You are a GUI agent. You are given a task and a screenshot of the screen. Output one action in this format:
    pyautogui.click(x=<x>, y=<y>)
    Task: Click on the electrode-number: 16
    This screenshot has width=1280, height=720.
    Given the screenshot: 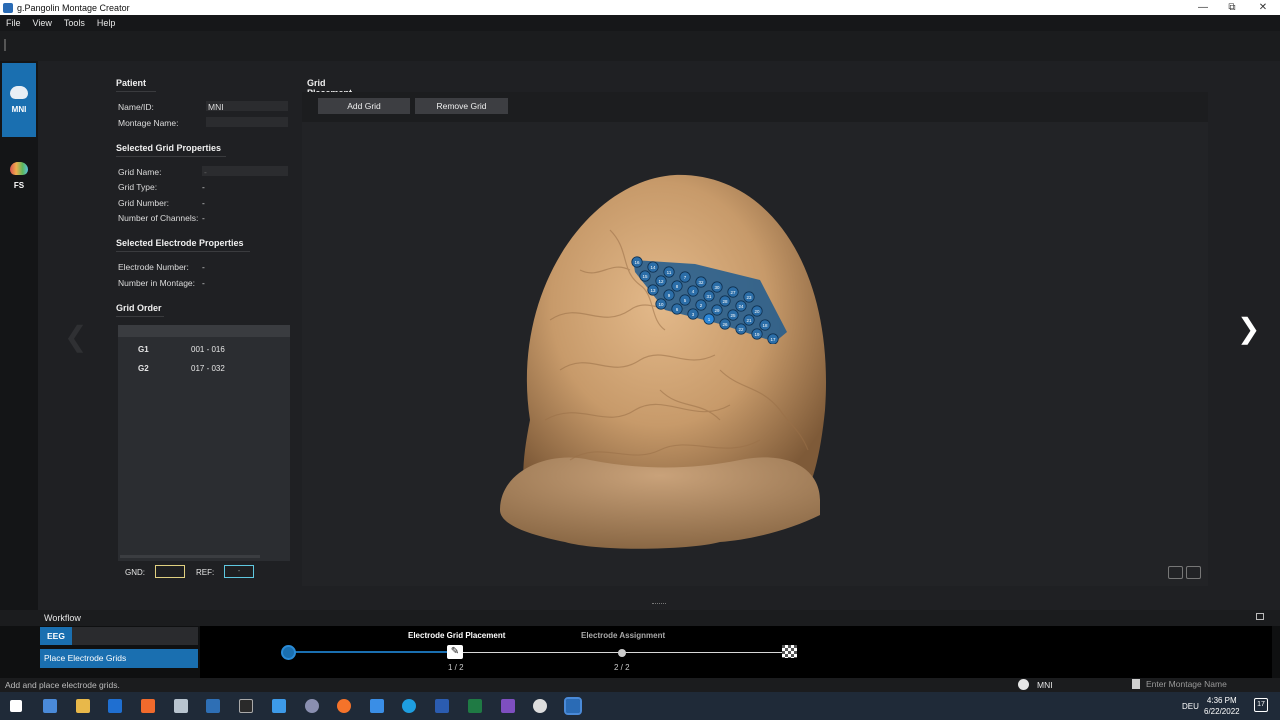 What is the action you would take?
    pyautogui.click(x=637, y=262)
    